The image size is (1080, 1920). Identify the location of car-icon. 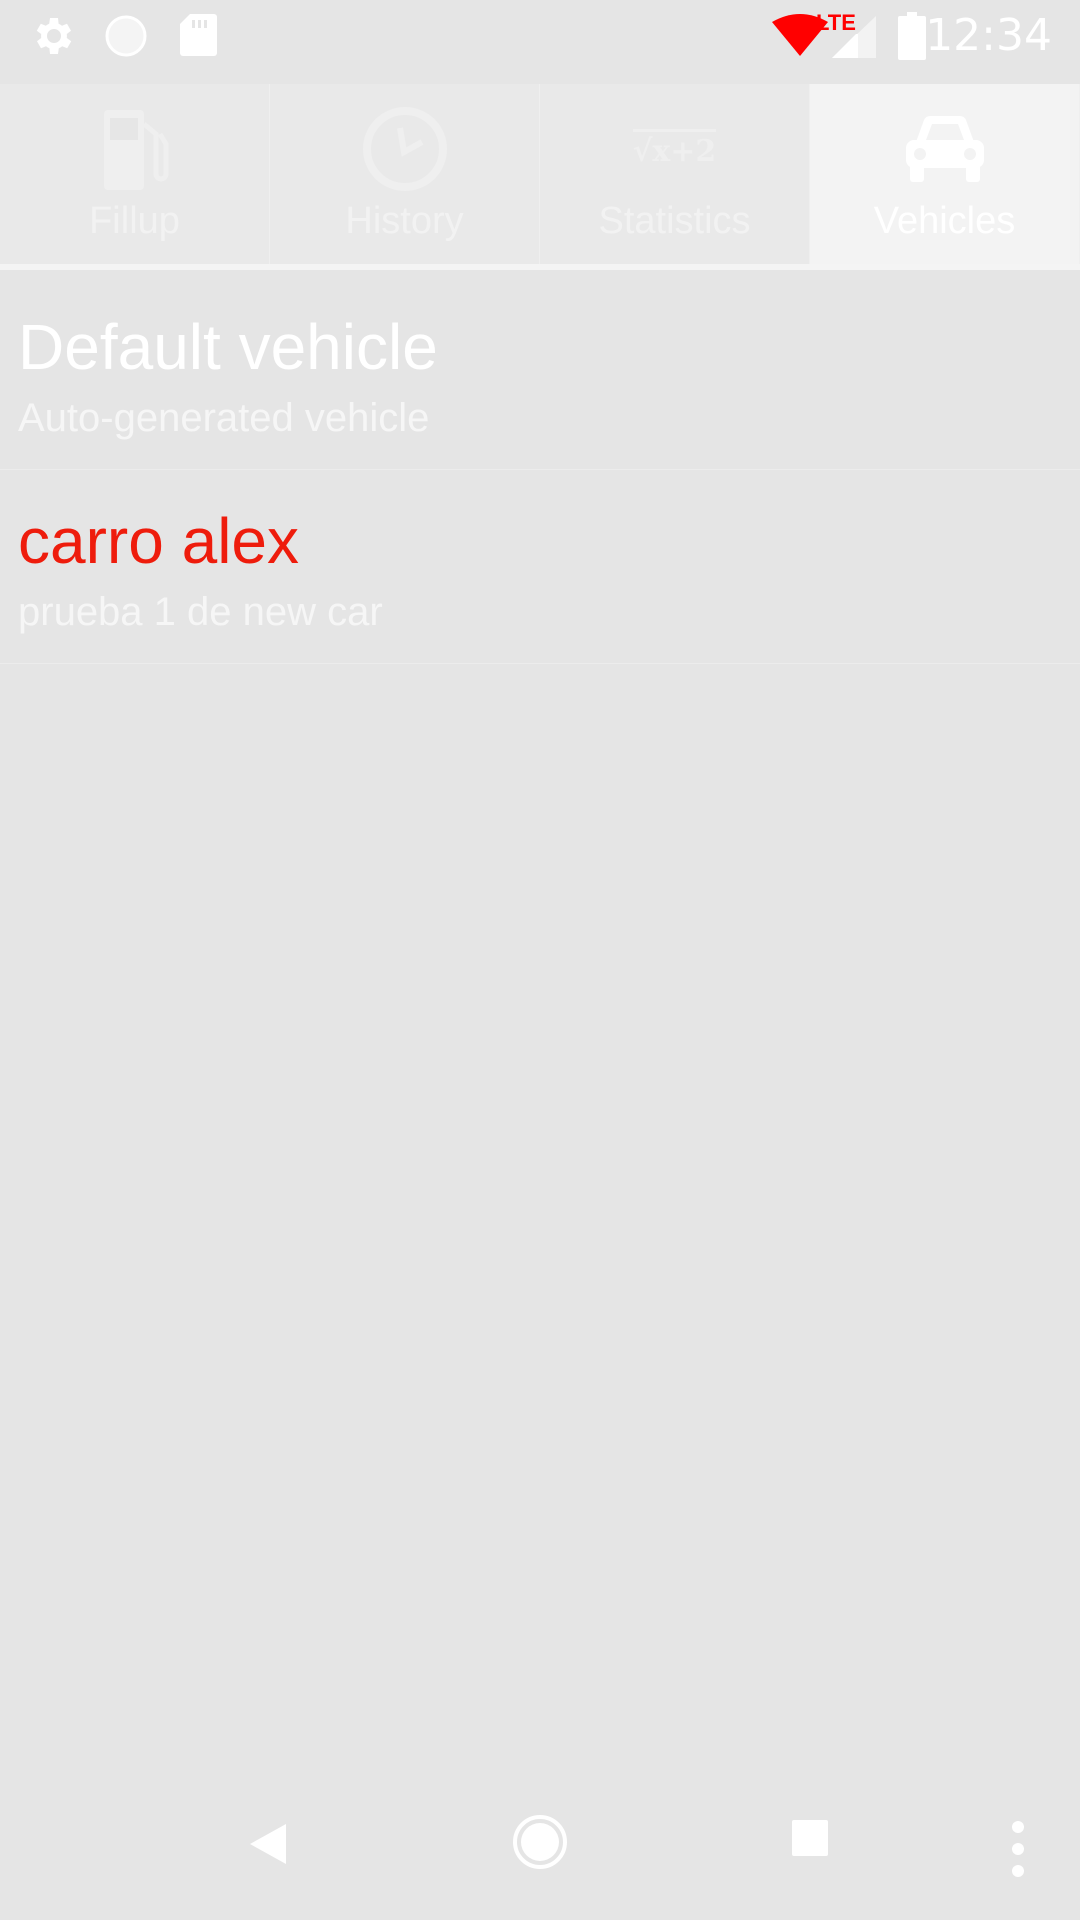
(945, 149).